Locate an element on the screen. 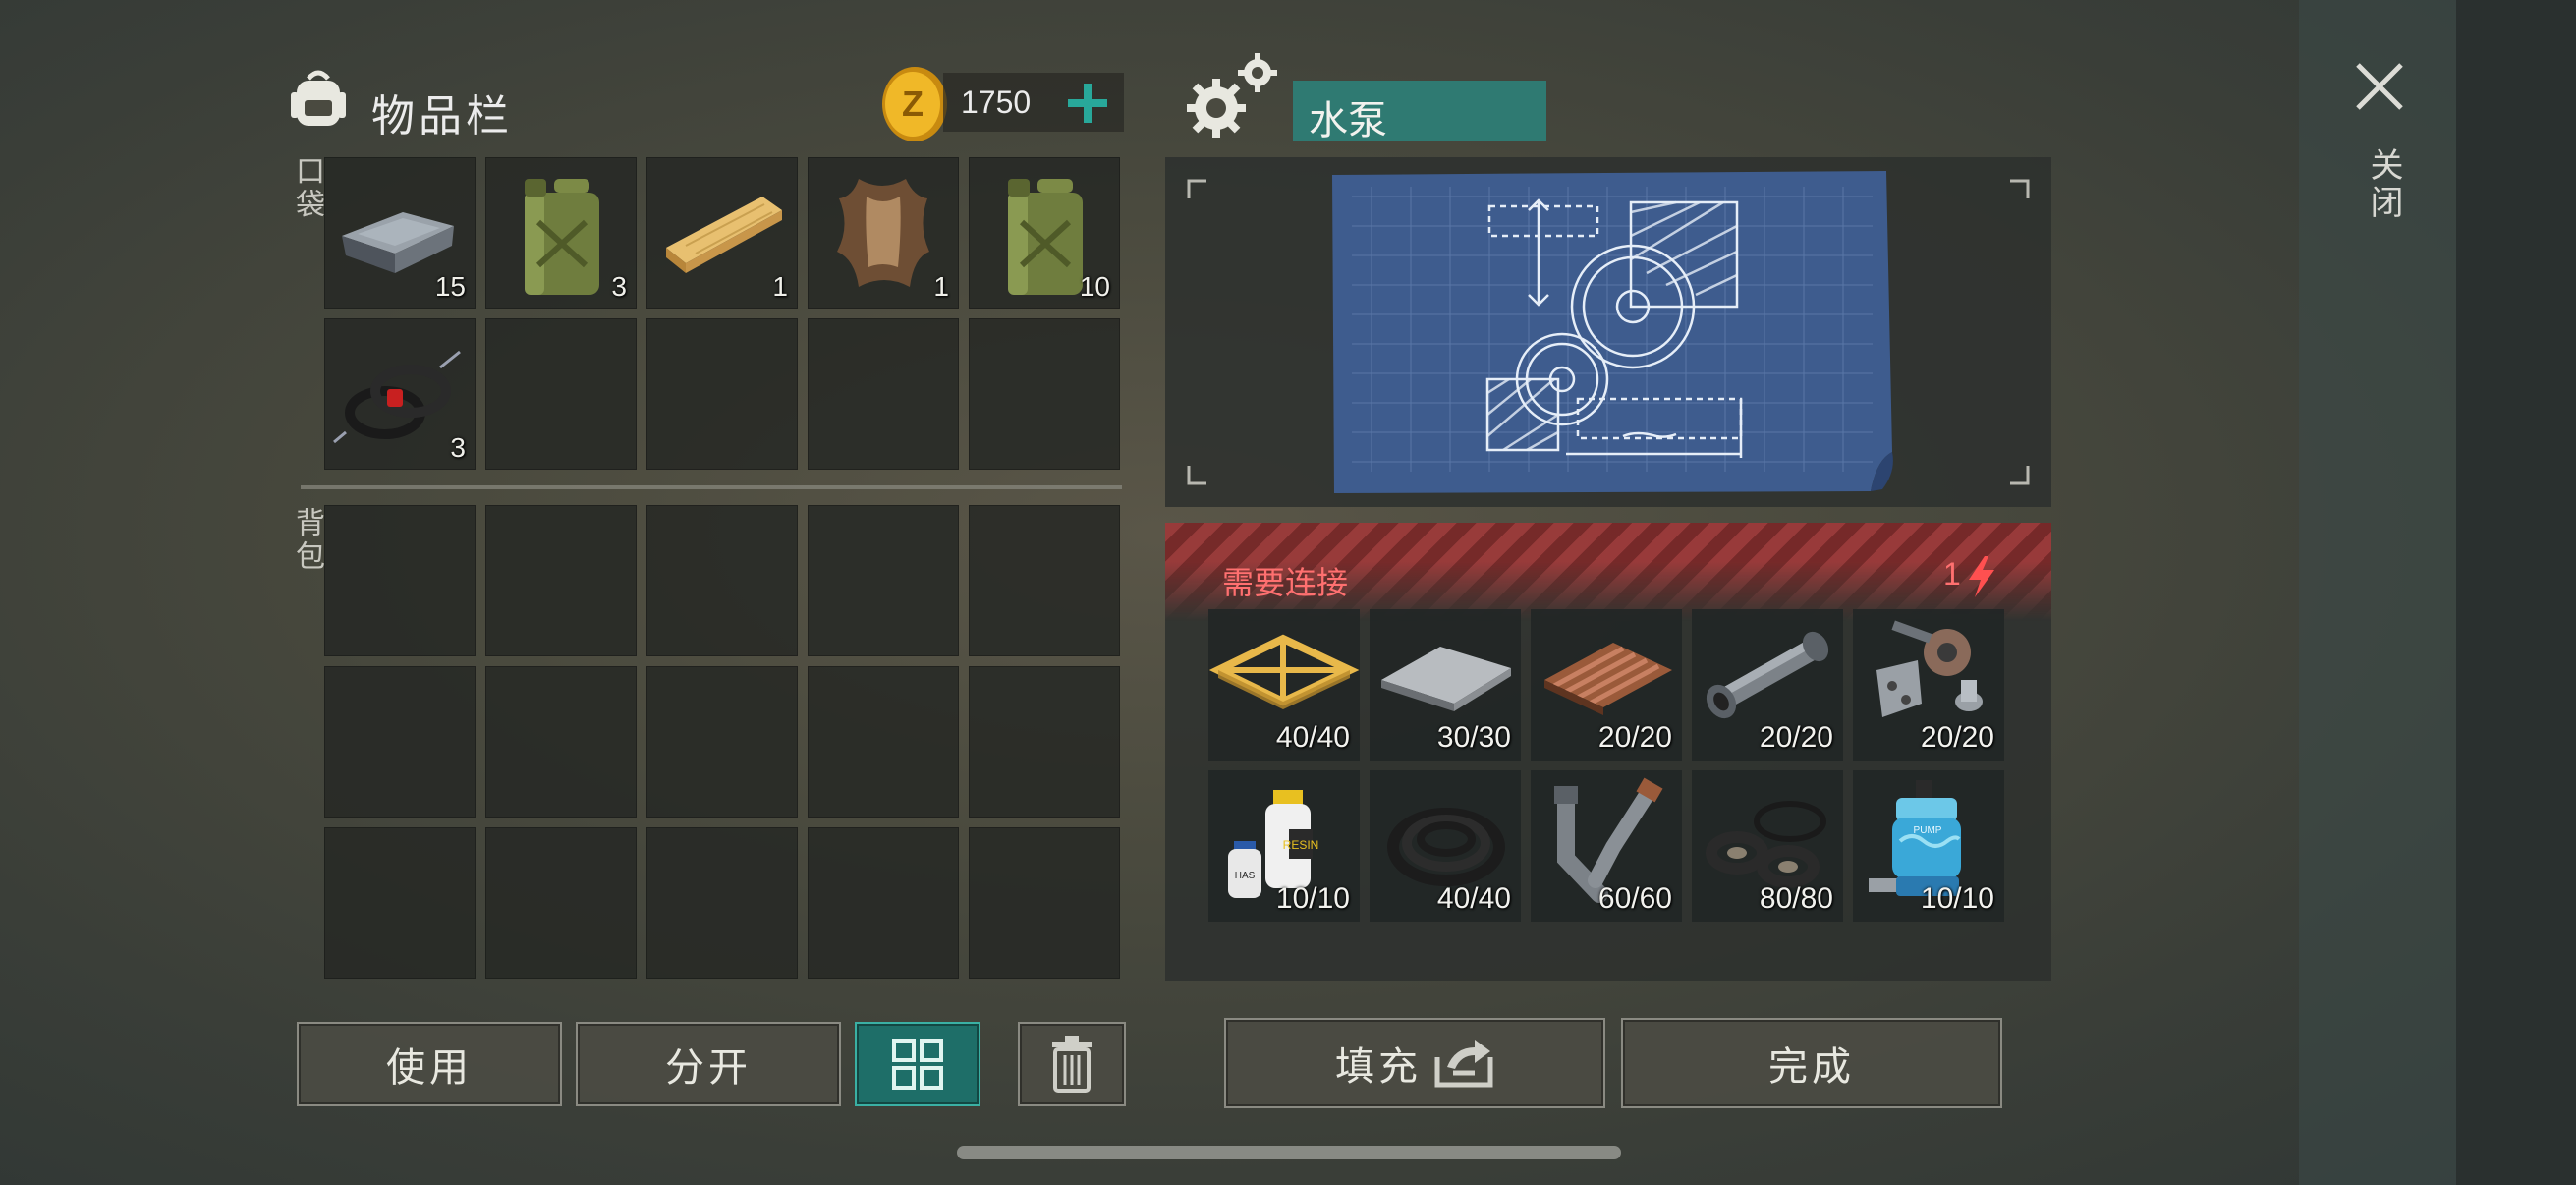  screen-edge is located at coordinates (2516, 592).